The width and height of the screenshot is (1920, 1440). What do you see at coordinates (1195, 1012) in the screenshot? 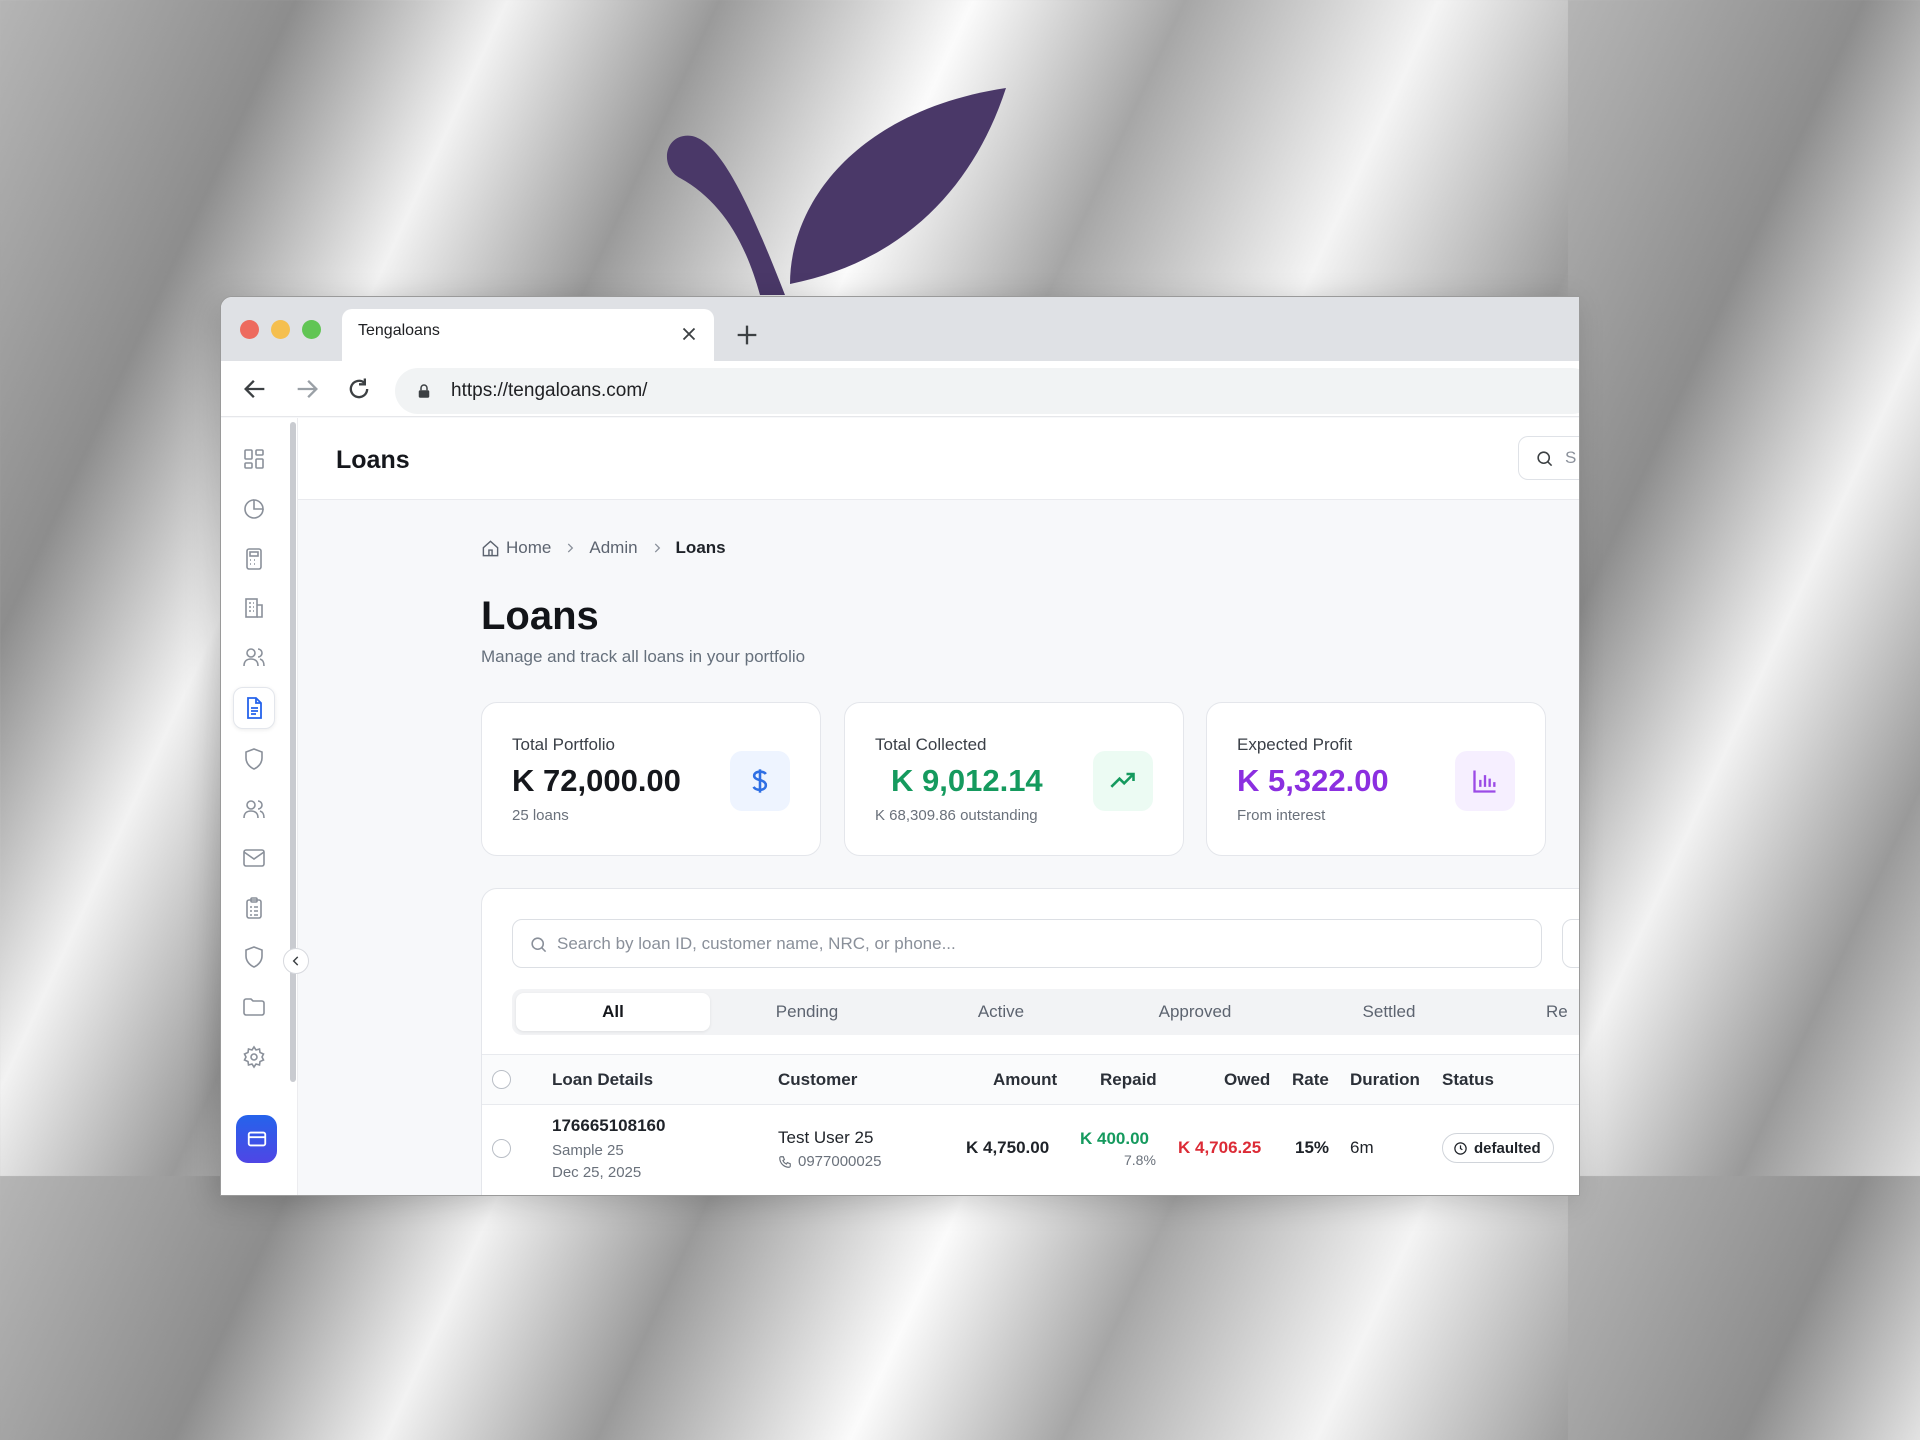
I see `tab-approved: Approved` at bounding box center [1195, 1012].